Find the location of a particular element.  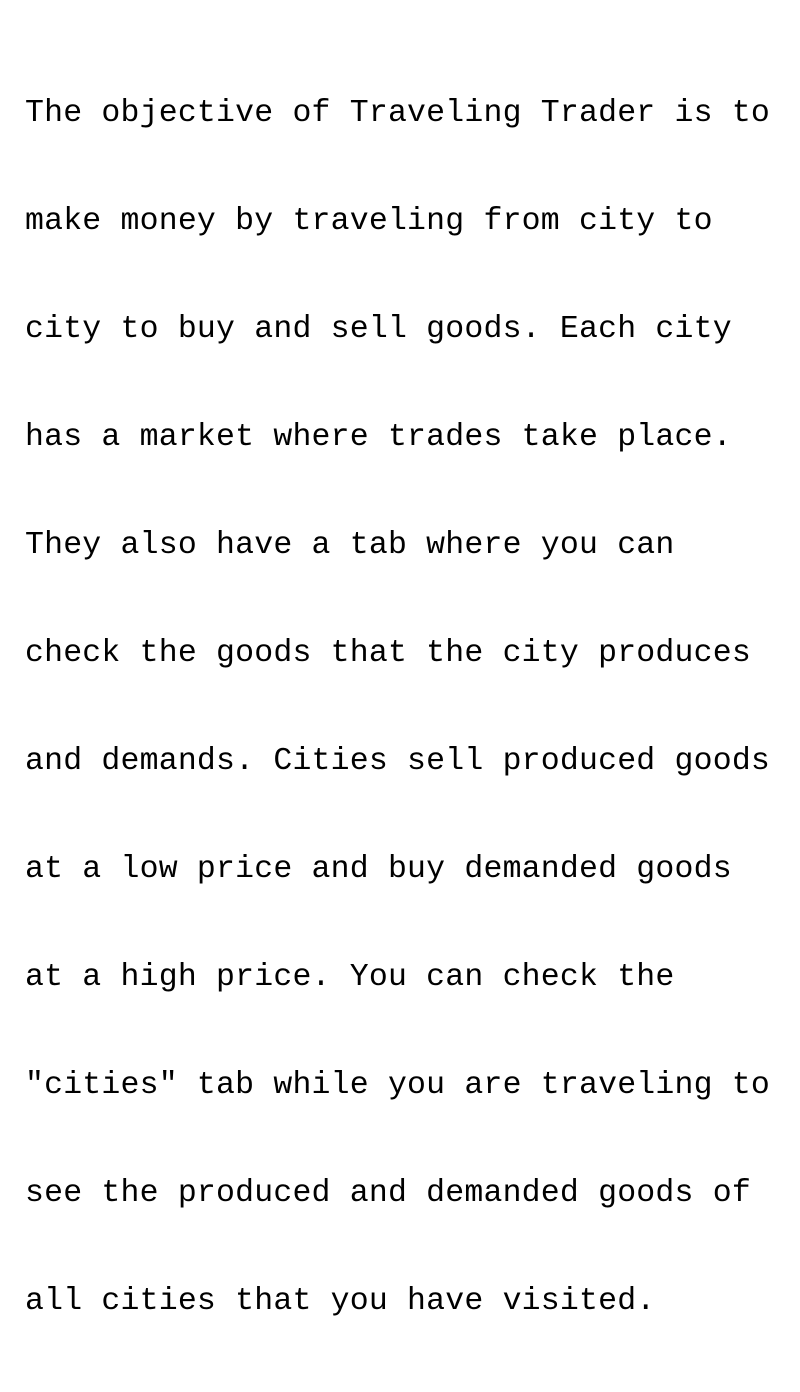

instructions-line: has a market where trades take place. is located at coordinates (378, 437).